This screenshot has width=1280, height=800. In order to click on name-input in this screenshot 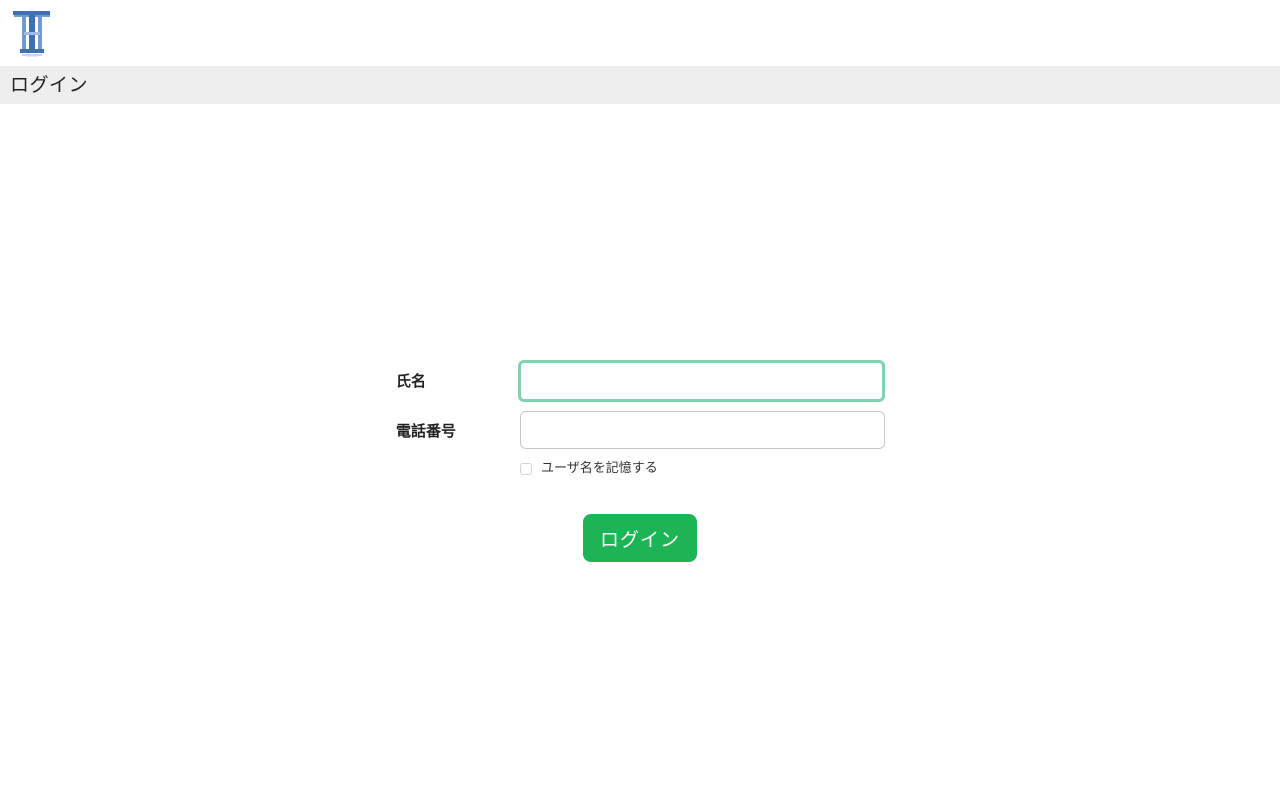, I will do `click(701, 381)`.